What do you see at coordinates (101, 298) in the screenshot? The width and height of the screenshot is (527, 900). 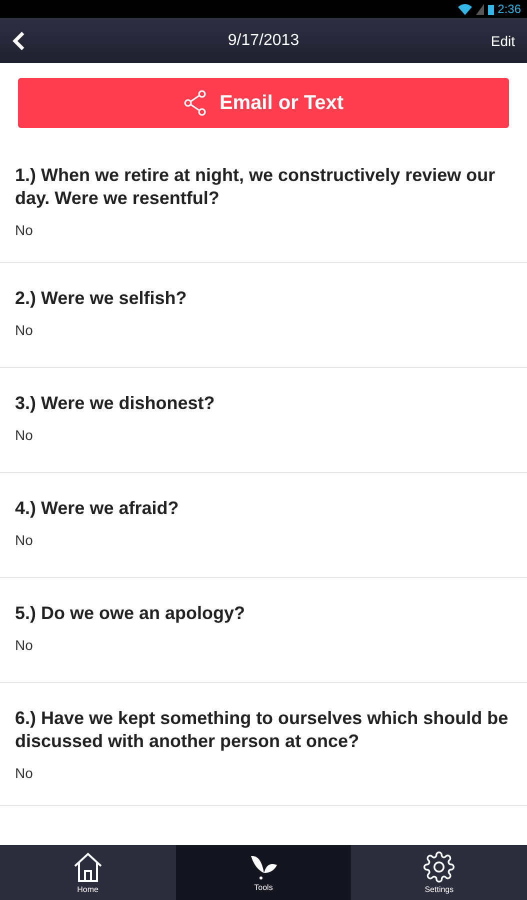 I see `question-text: 2.) Were we selfish?` at bounding box center [101, 298].